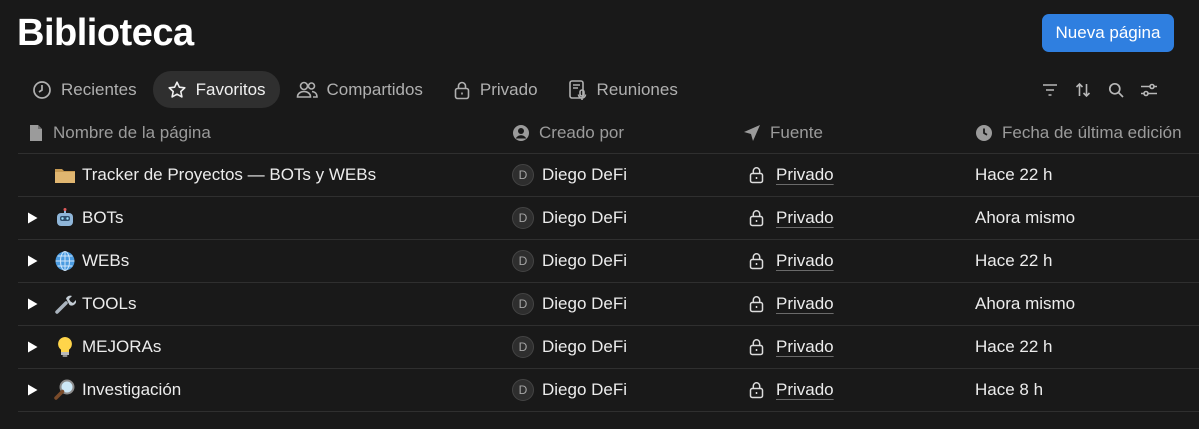 This screenshot has width=1199, height=429. What do you see at coordinates (752, 132) in the screenshot?
I see `navigation-arrow-icon` at bounding box center [752, 132].